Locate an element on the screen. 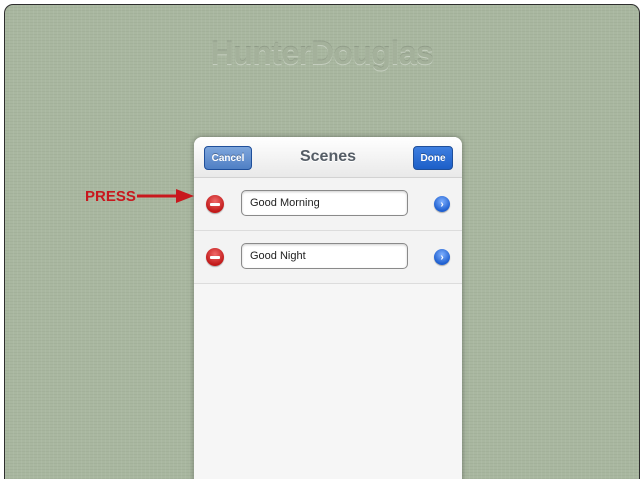  dialog-header: Cancel Scenes Done is located at coordinates (328, 157).